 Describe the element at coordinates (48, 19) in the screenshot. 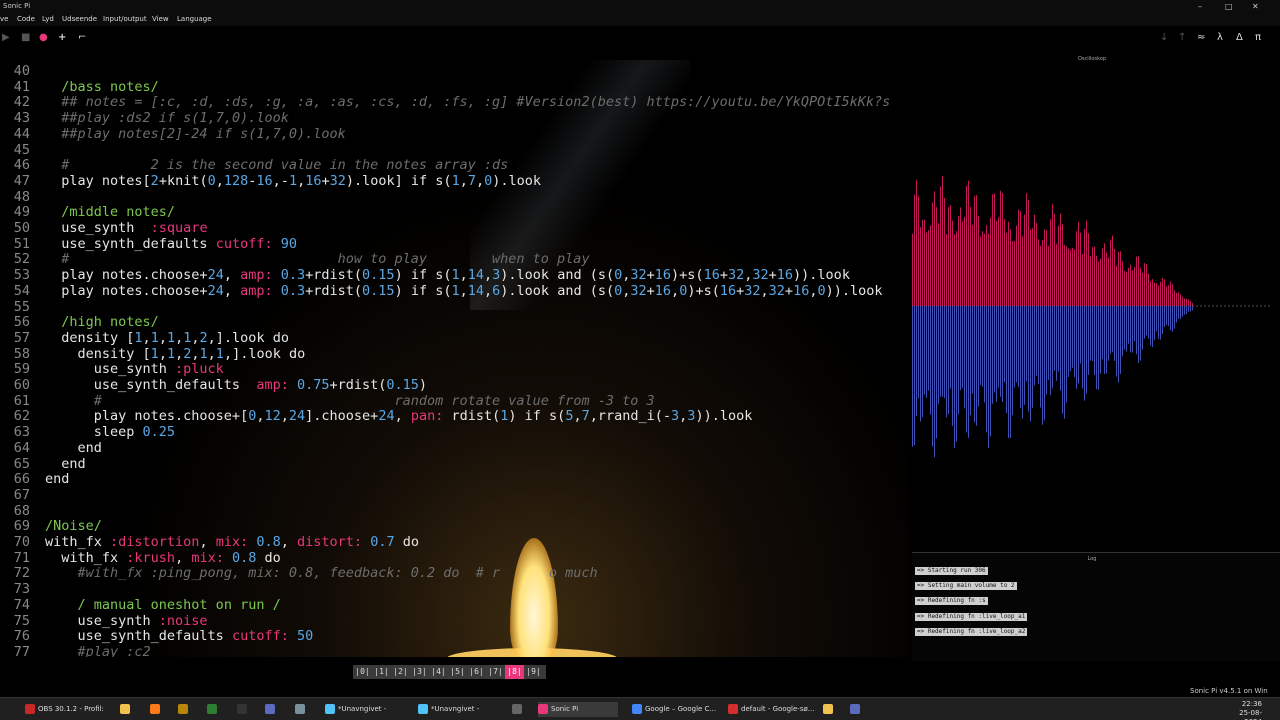

I see `menu-lyd: Lyd` at that location.